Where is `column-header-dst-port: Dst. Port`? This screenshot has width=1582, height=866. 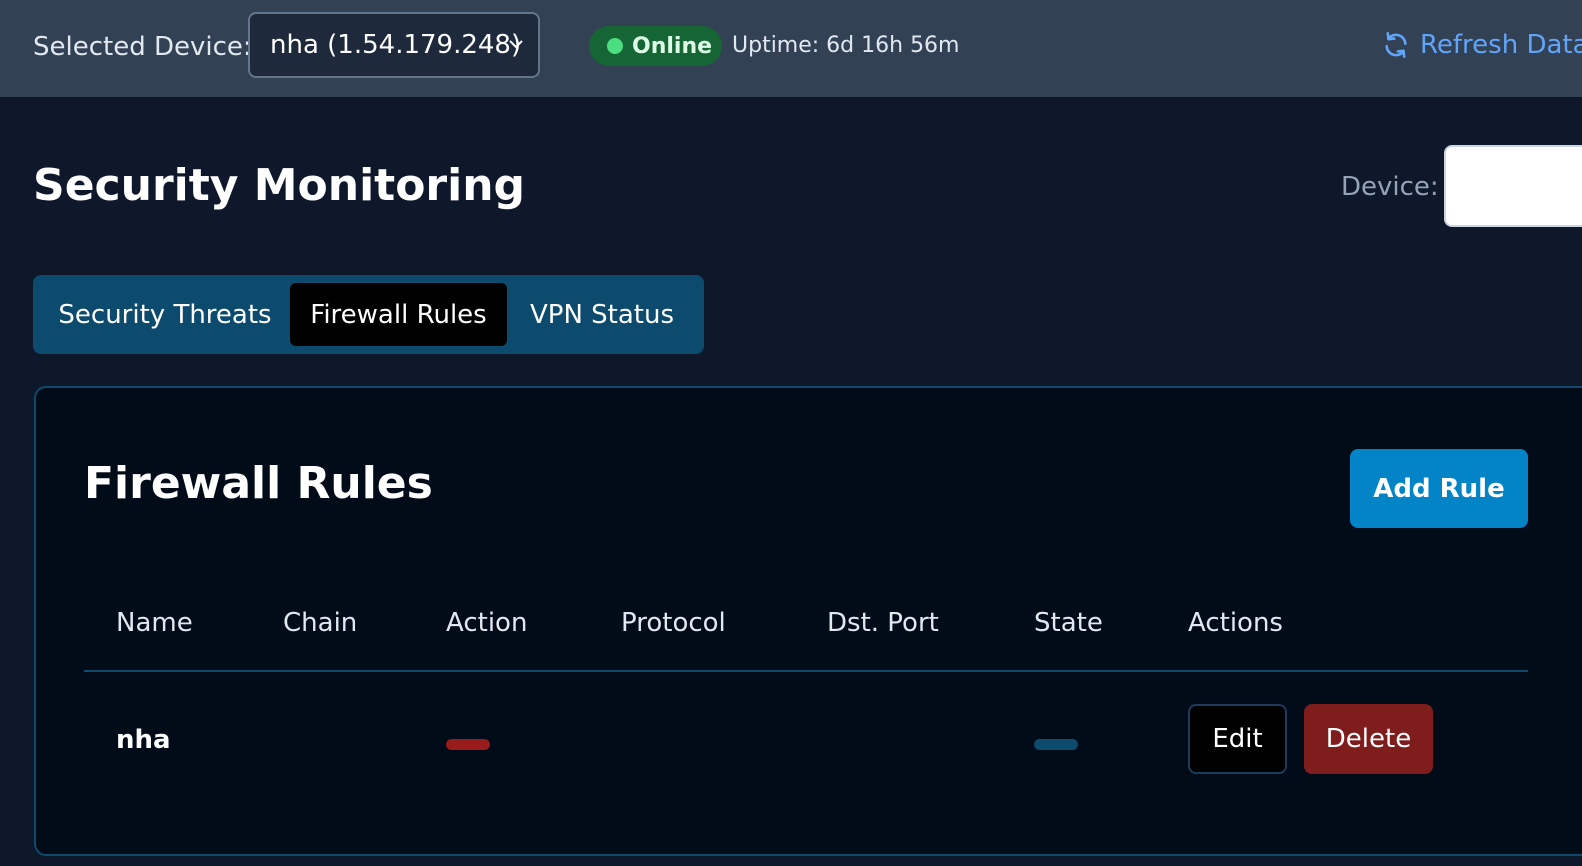 column-header-dst-port: Dst. Port is located at coordinates (883, 623).